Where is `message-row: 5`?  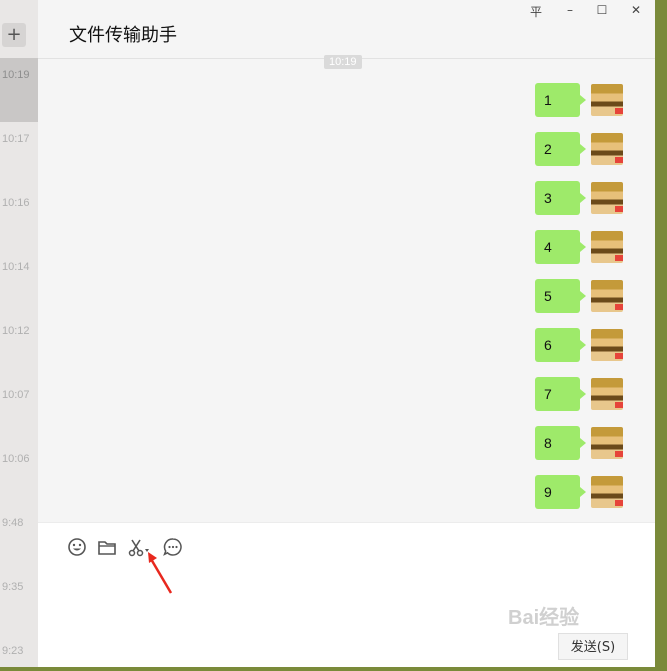
message-row: 5 is located at coordinates (595, 296).